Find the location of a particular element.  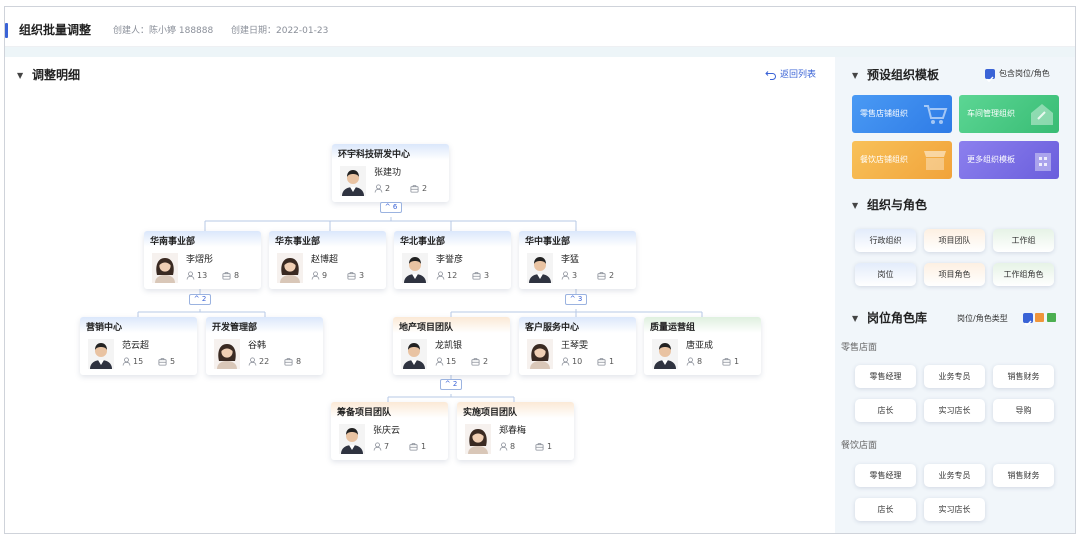

member-count: 2 is located at coordinates (388, 188).